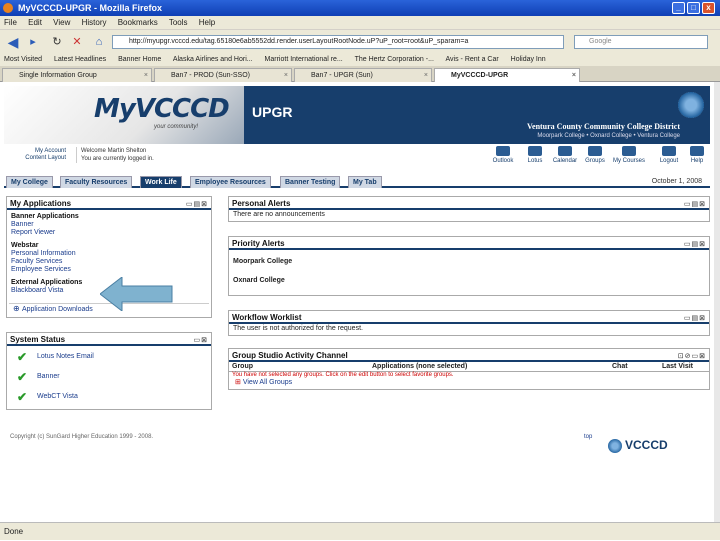  What do you see at coordinates (57, 42) in the screenshot?
I see `reload-icon: ↻` at bounding box center [57, 42].